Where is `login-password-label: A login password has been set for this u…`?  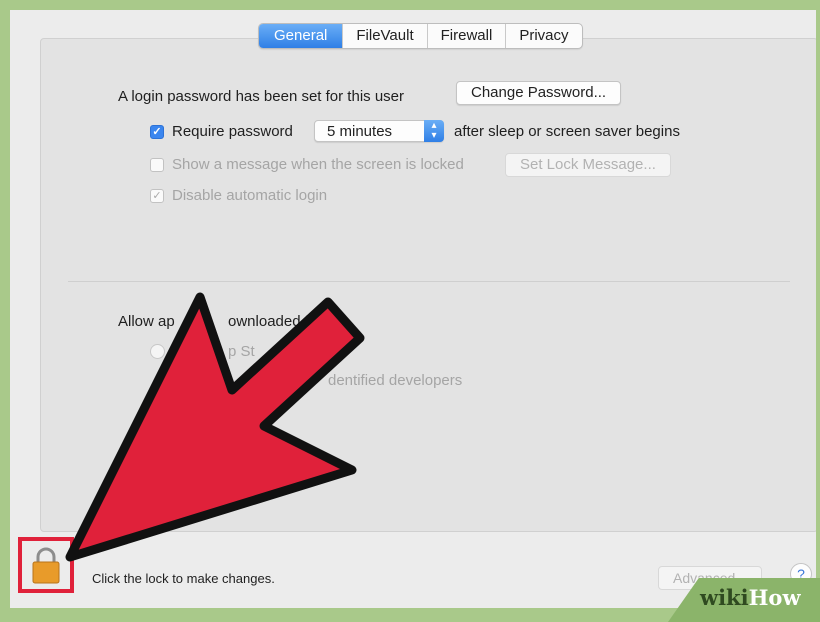
login-password-label: A login password has been set for this u… is located at coordinates (261, 96).